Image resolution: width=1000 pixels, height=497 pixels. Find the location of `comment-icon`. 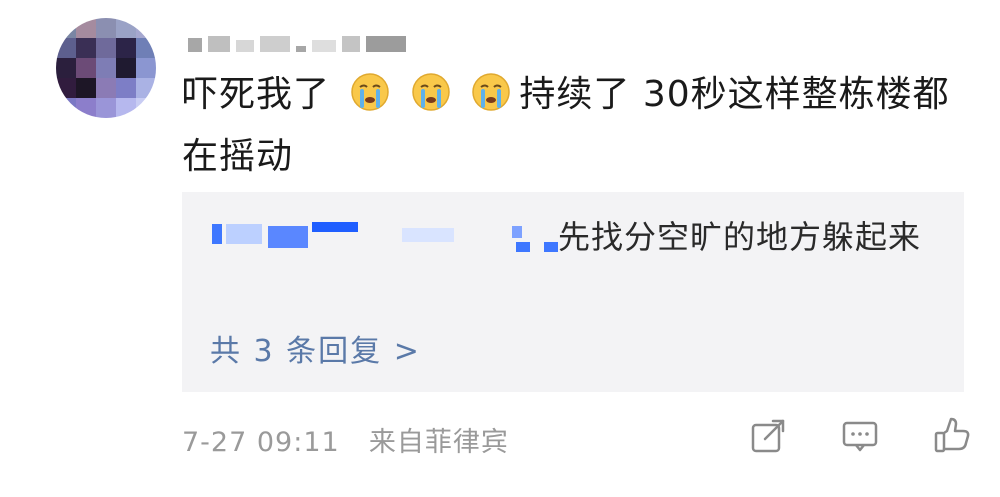

comment-icon is located at coordinates (860, 436).